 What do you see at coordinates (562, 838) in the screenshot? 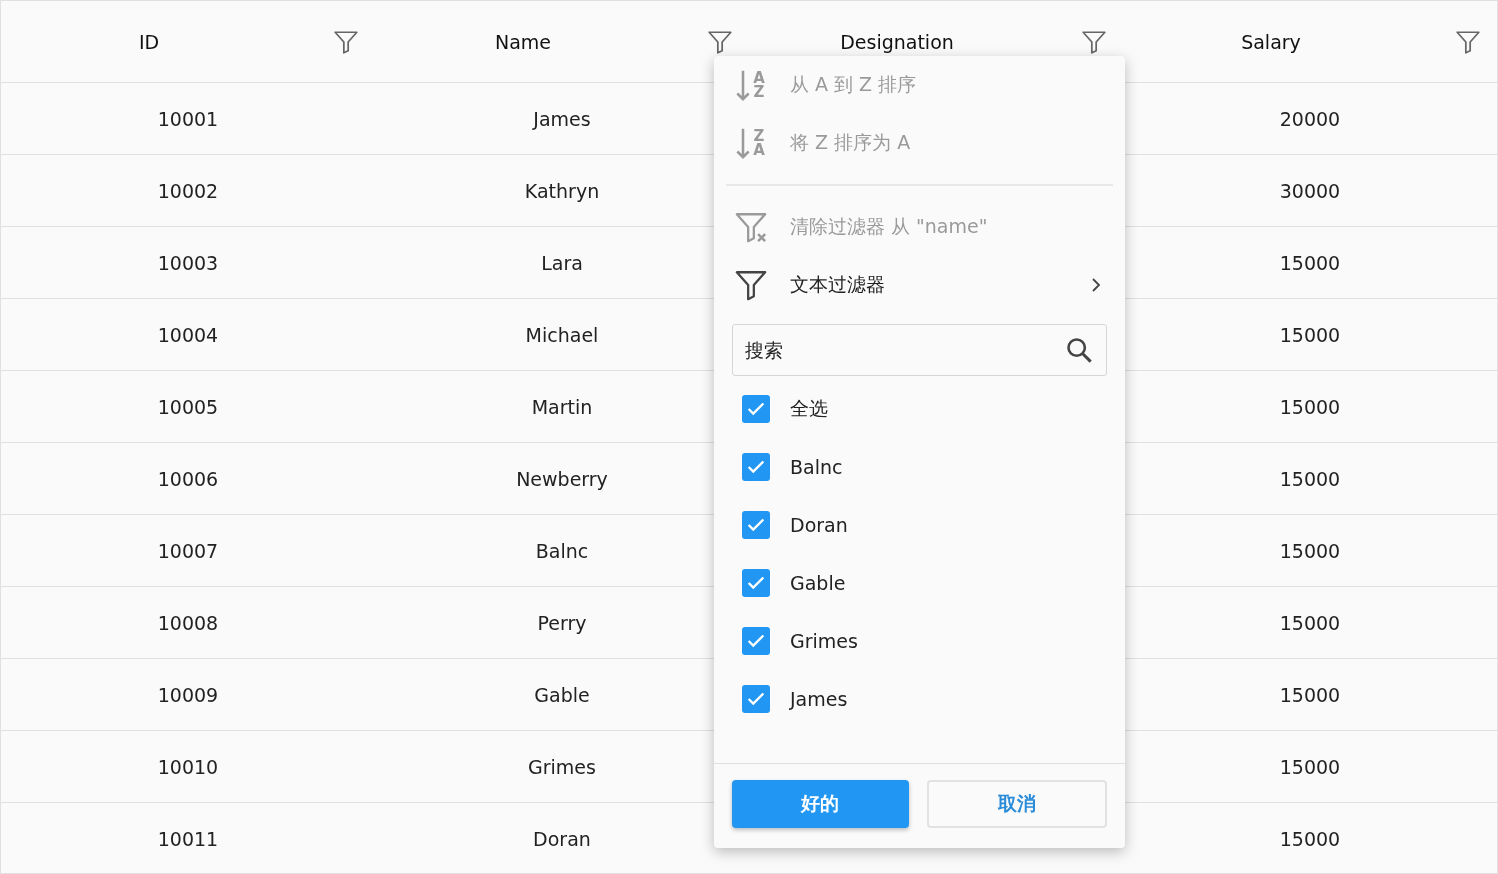
I see `table-cell: Doran` at bounding box center [562, 838].